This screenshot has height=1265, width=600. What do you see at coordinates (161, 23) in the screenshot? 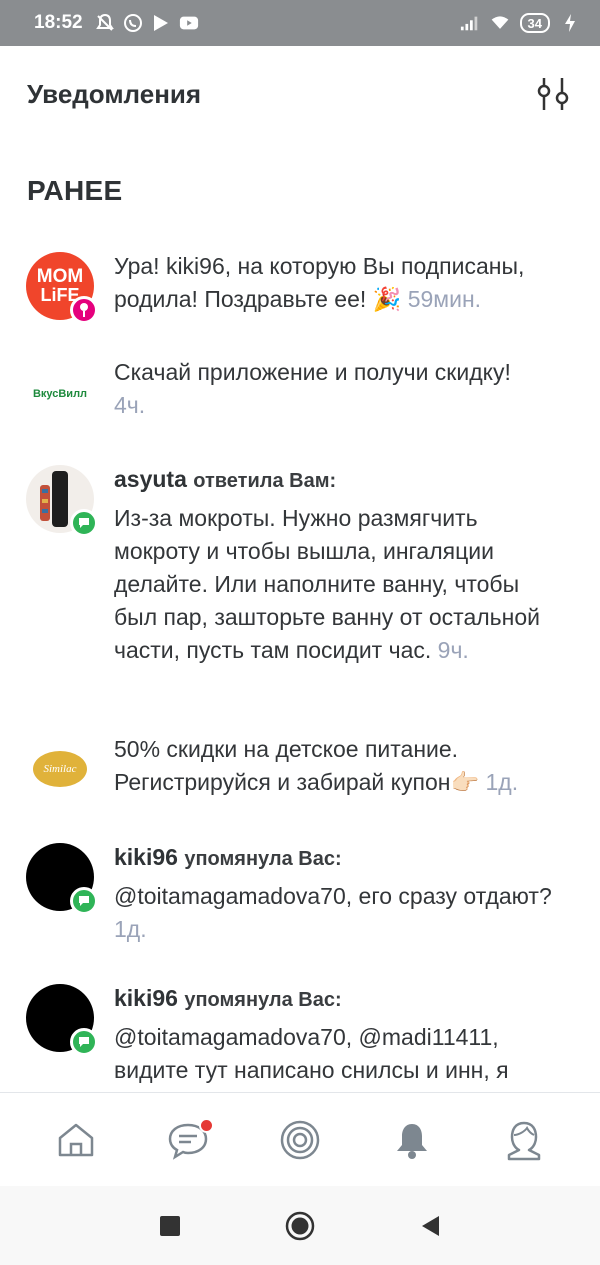
I see `play-icon` at bounding box center [161, 23].